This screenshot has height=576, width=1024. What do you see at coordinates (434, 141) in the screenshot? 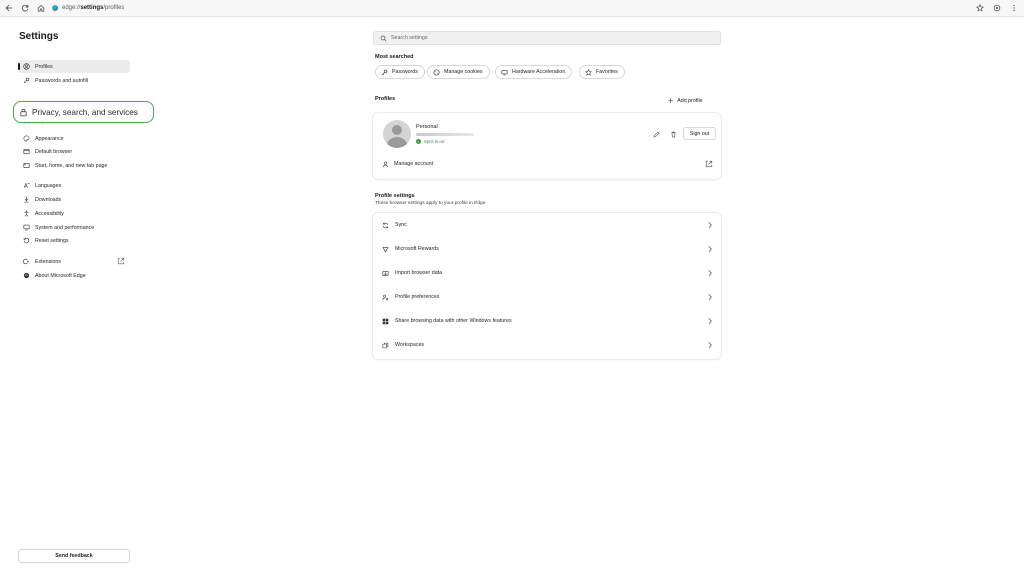
I see `sync-status-label: Sync is on` at bounding box center [434, 141].